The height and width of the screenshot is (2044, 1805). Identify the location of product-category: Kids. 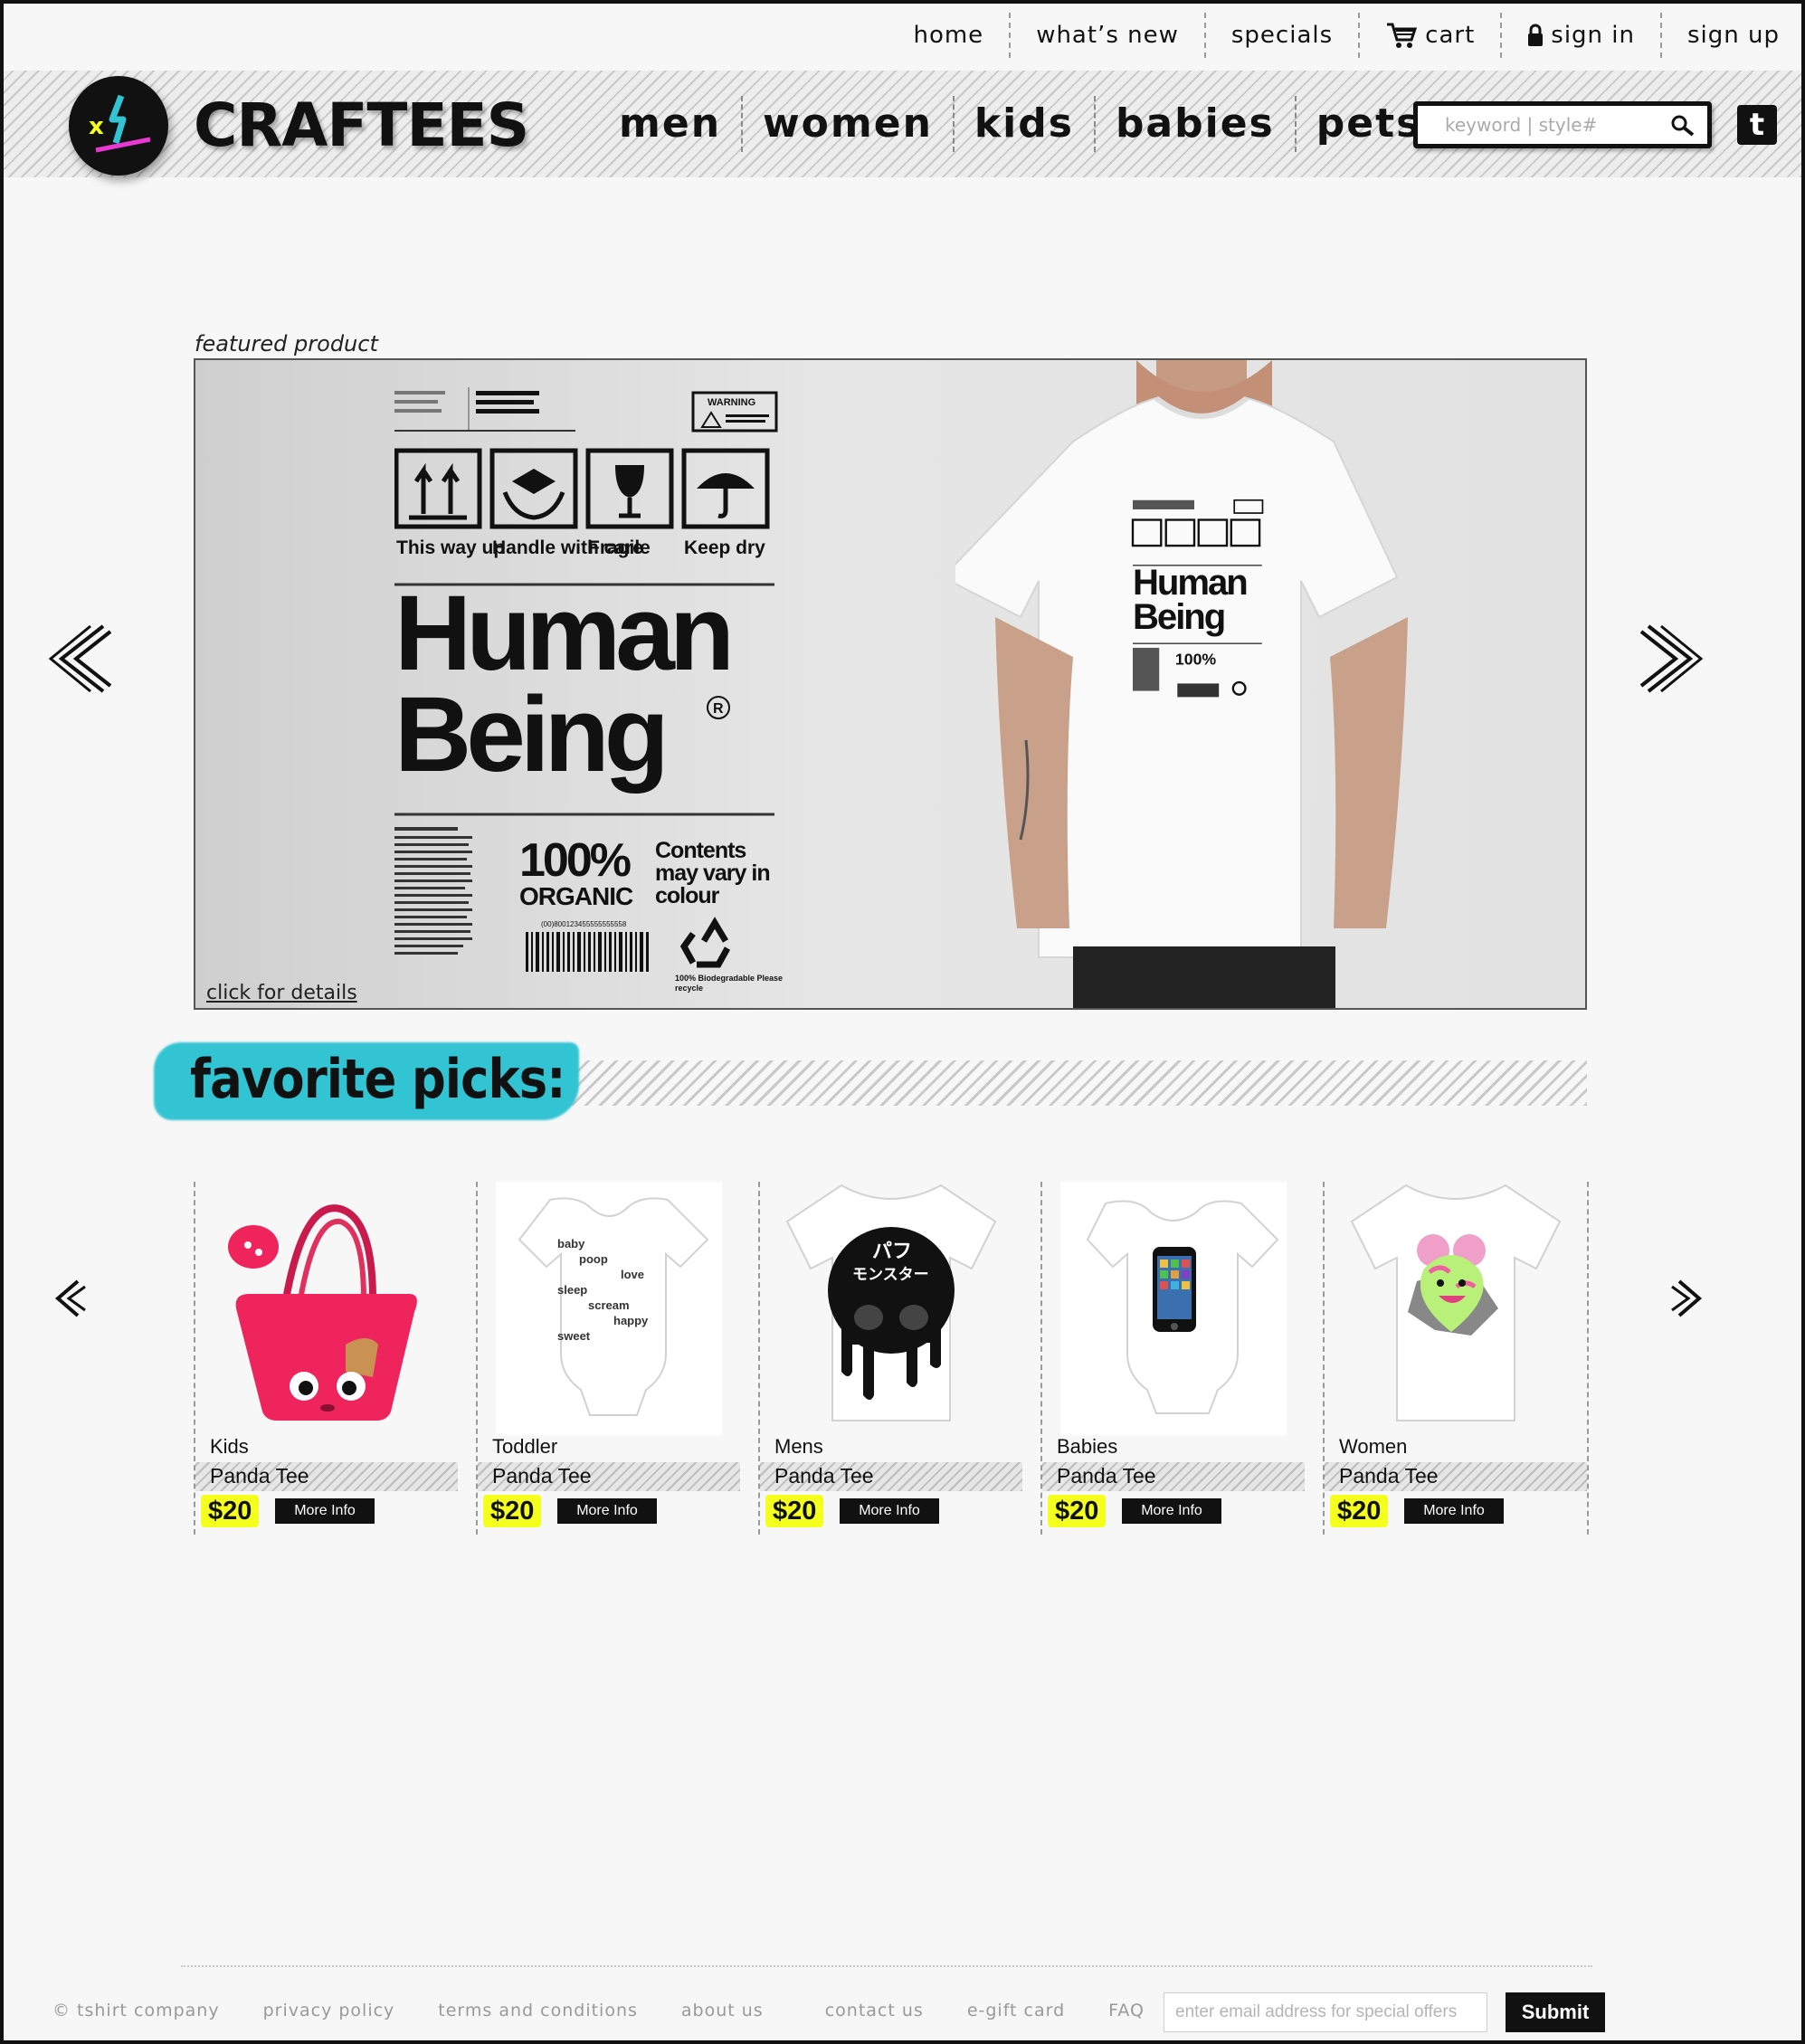
(230, 1446).